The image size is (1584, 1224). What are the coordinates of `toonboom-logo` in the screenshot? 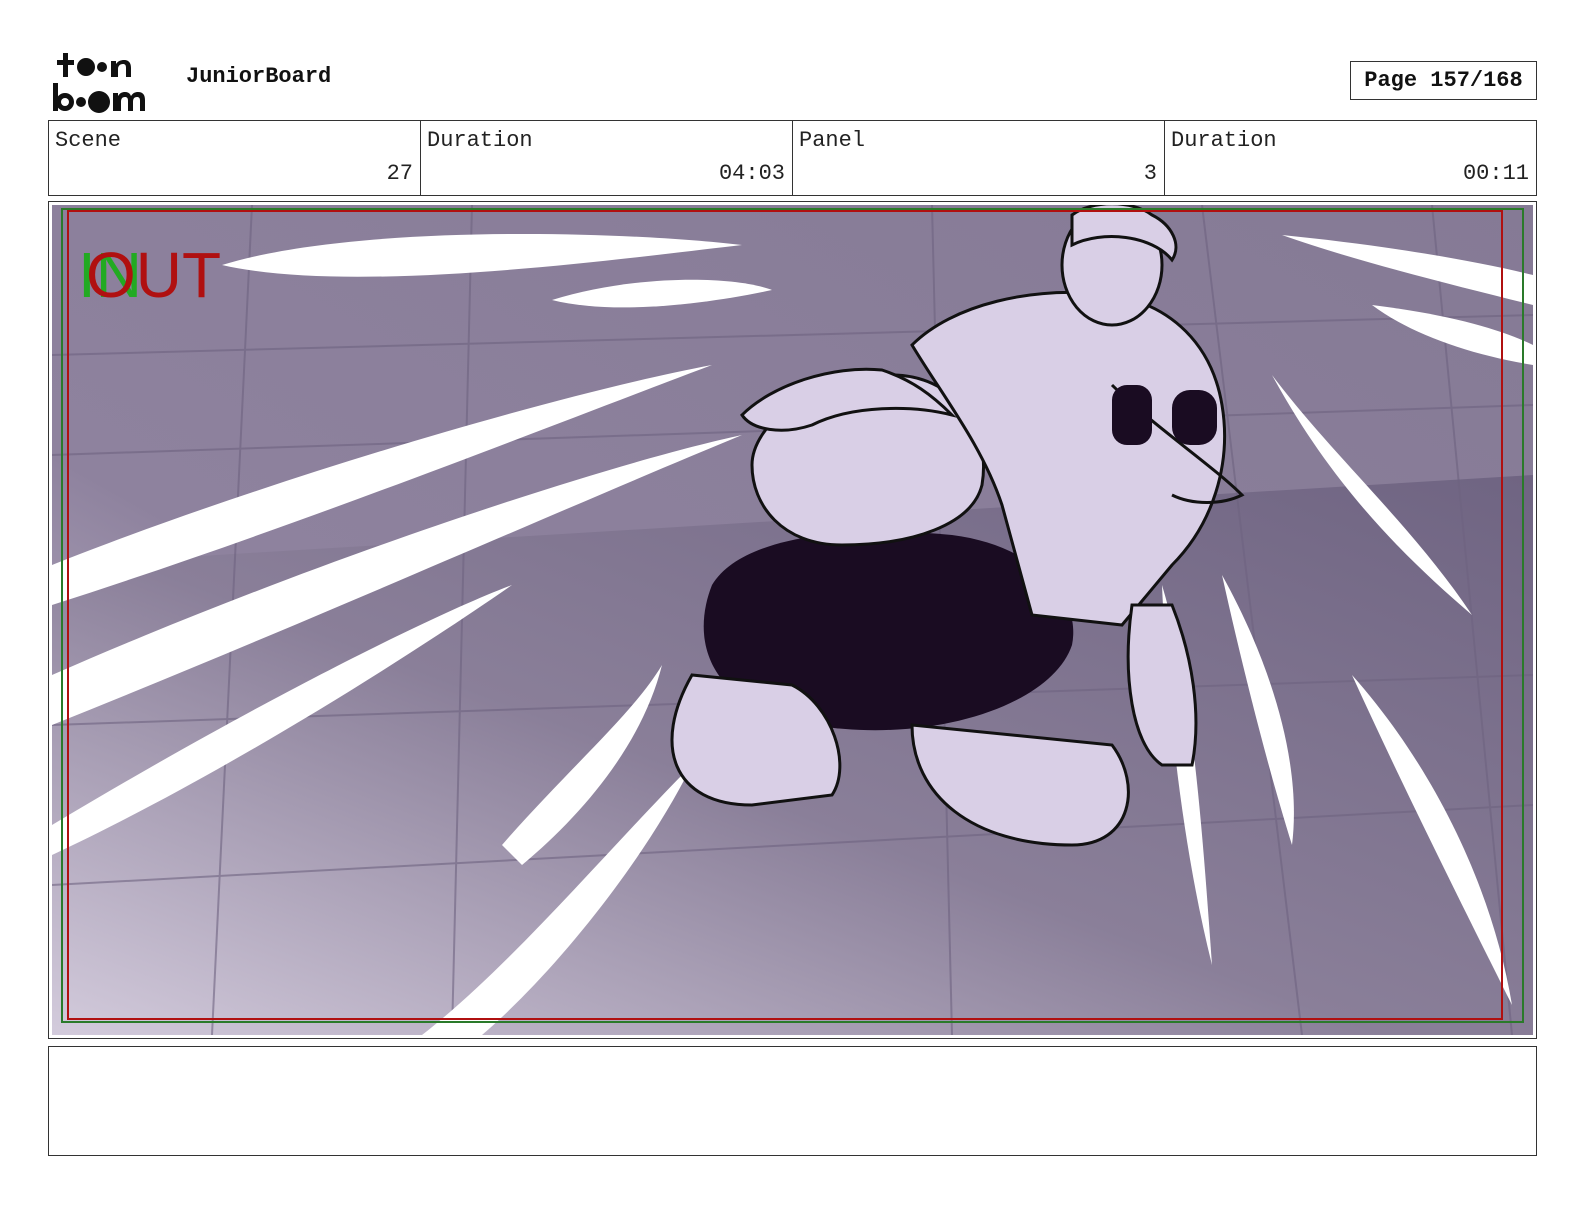 It's located at (99, 83).